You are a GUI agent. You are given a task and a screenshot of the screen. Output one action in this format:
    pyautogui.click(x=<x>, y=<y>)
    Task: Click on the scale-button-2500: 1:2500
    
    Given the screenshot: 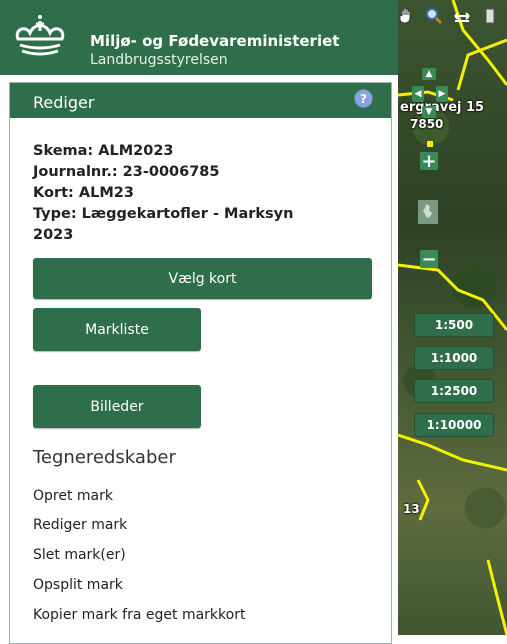 What is the action you would take?
    pyautogui.click(x=454, y=391)
    